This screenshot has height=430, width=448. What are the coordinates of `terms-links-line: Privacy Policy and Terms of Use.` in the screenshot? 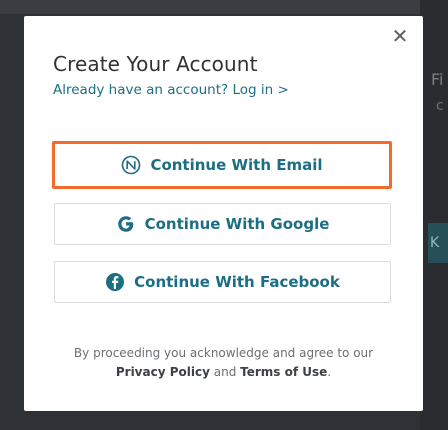 It's located at (223, 372).